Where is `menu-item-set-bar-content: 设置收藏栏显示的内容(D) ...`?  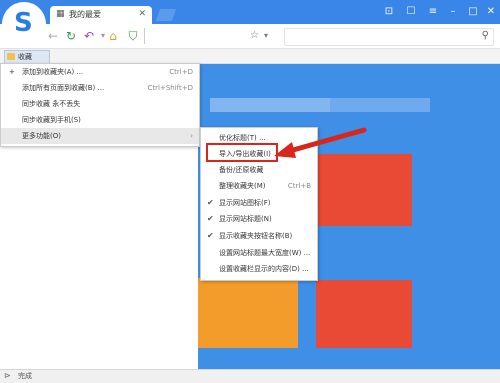
menu-item-set-bar-content: 设置收藏栏显示的内容(D) ... is located at coordinates (259, 269).